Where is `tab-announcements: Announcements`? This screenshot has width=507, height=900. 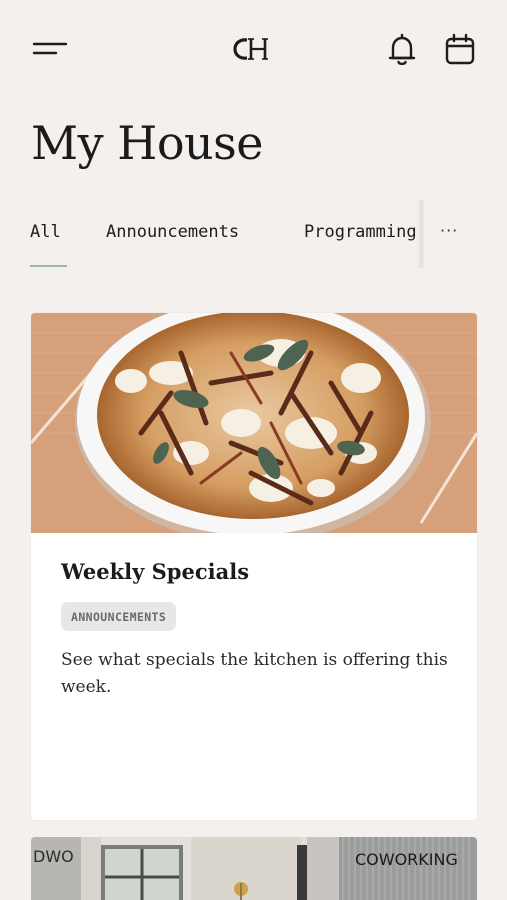 tab-announcements: Announcements is located at coordinates (172, 232).